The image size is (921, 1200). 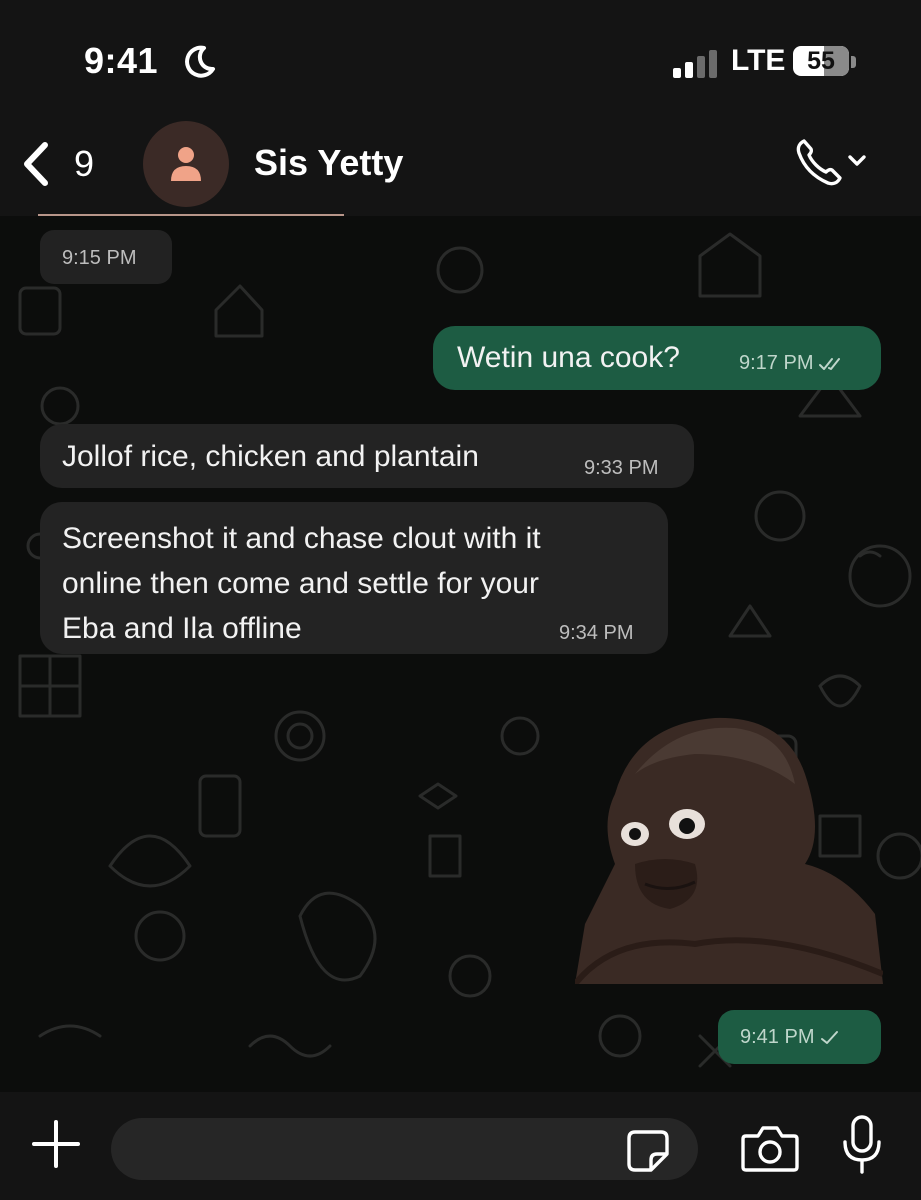 I want to click on chat-header: 9 Sis Yetty, so click(x=460, y=167).